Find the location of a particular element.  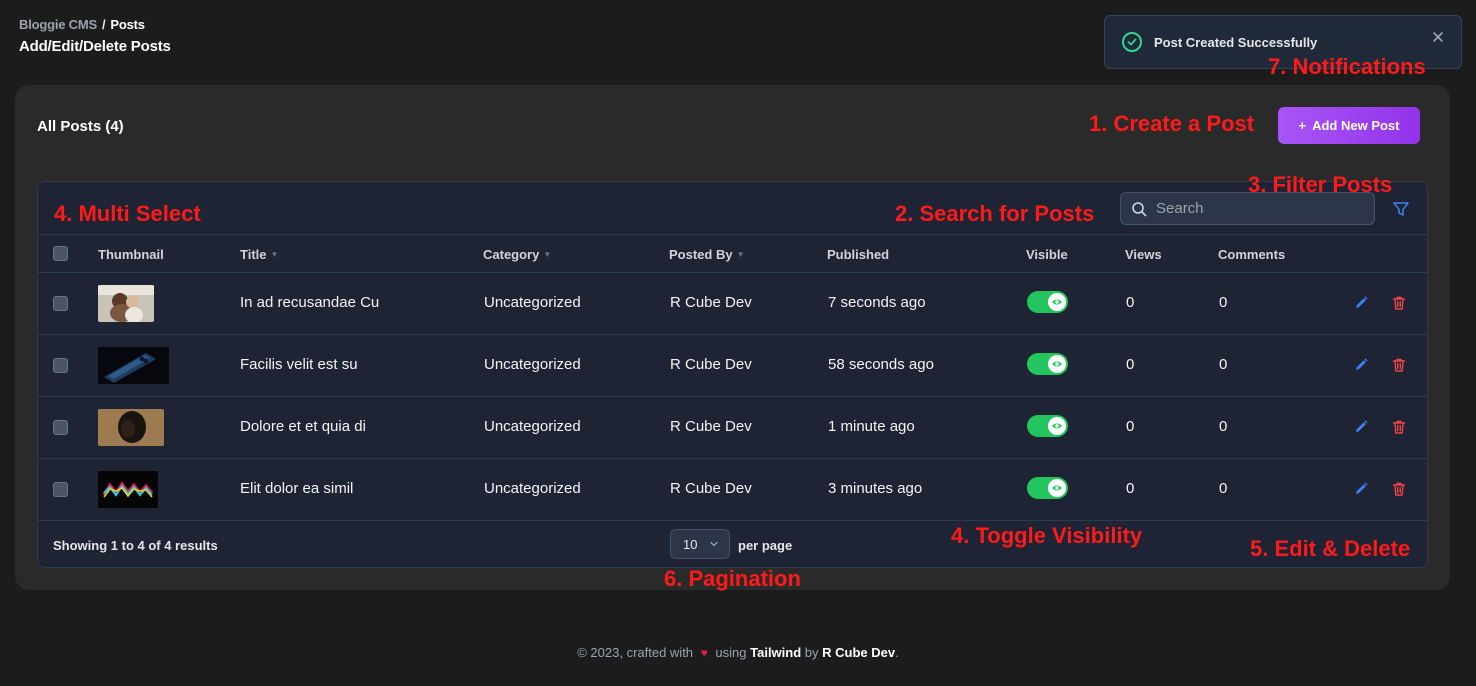

heart-icon: ♥ is located at coordinates (704, 653).